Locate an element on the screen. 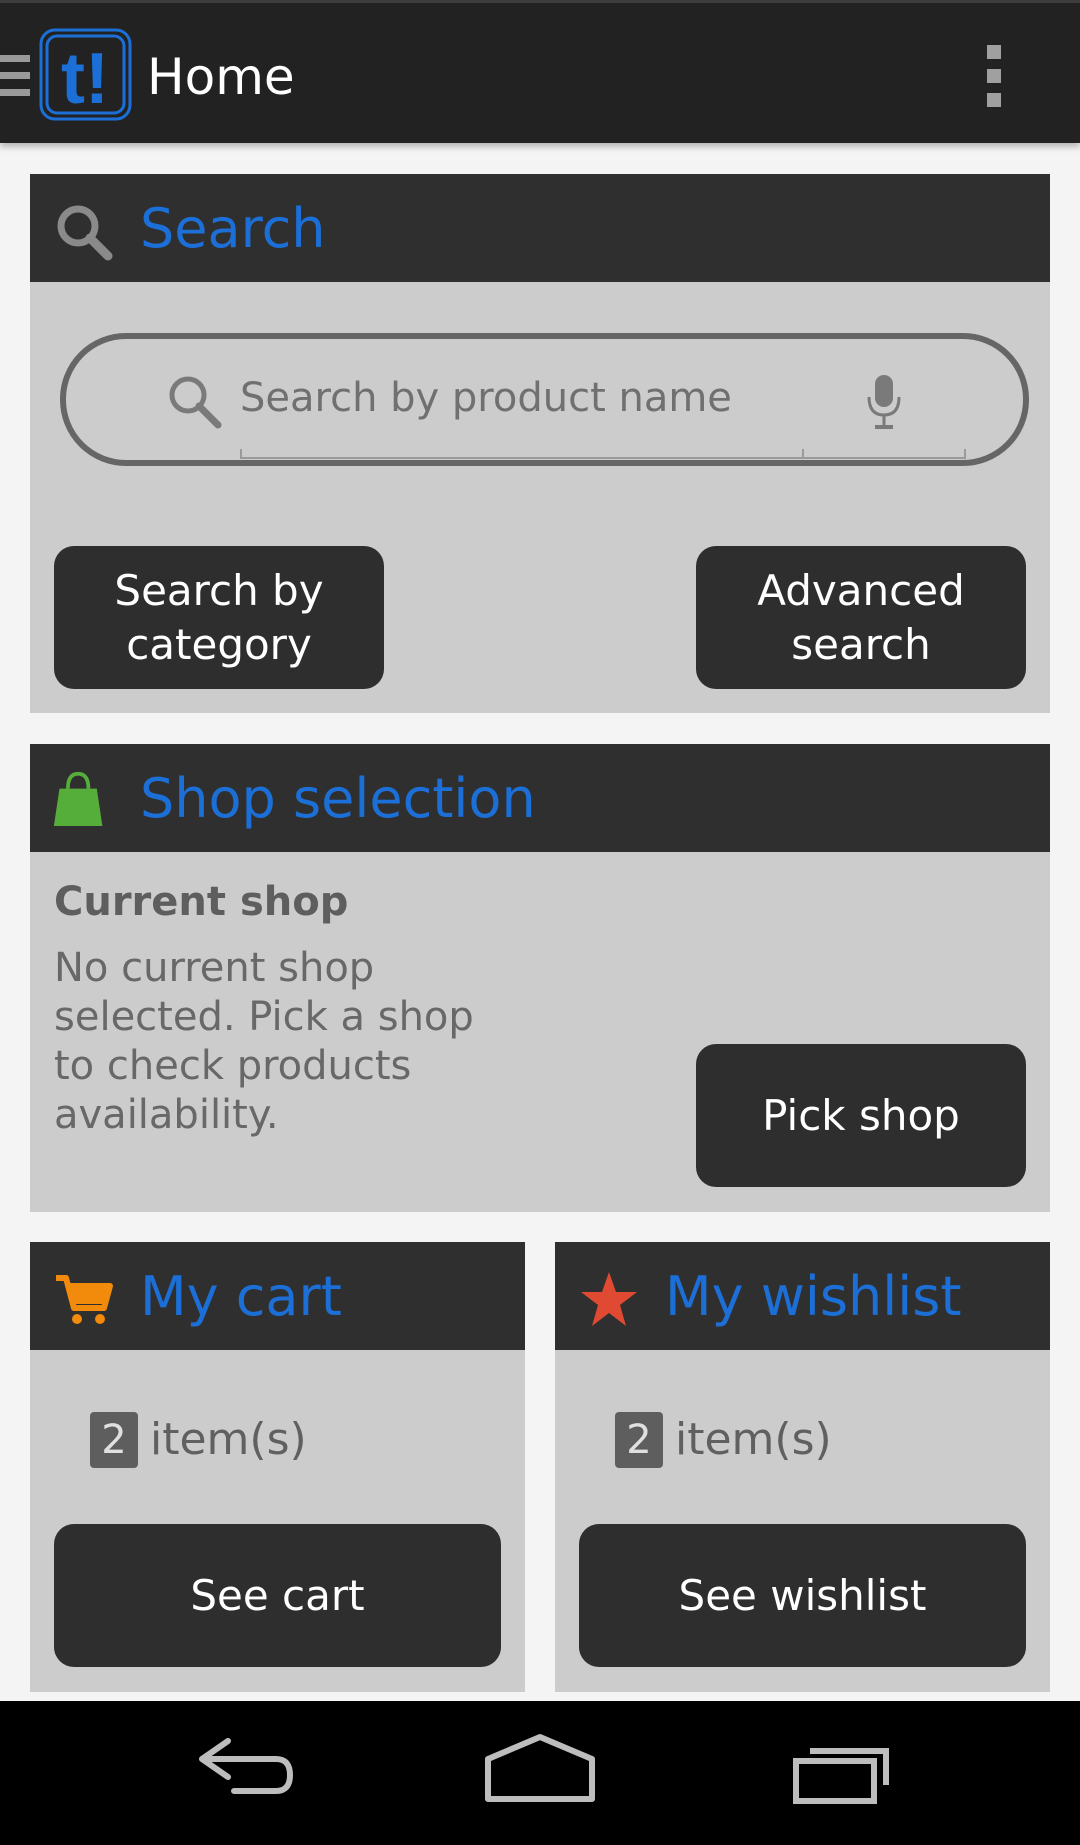 The height and width of the screenshot is (1845, 1080). star-icon is located at coordinates (609, 1299).